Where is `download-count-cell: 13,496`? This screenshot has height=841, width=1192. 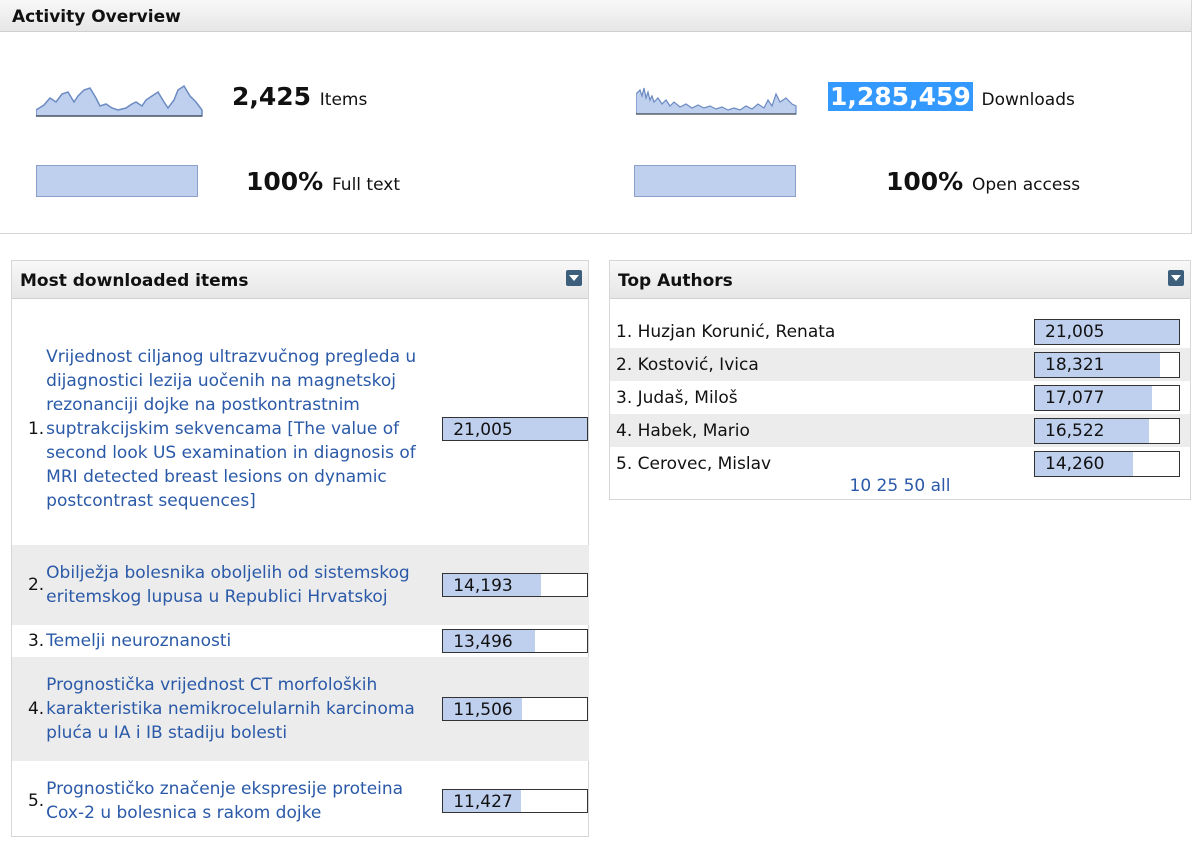 download-count-cell: 13,496 is located at coordinates (515, 641).